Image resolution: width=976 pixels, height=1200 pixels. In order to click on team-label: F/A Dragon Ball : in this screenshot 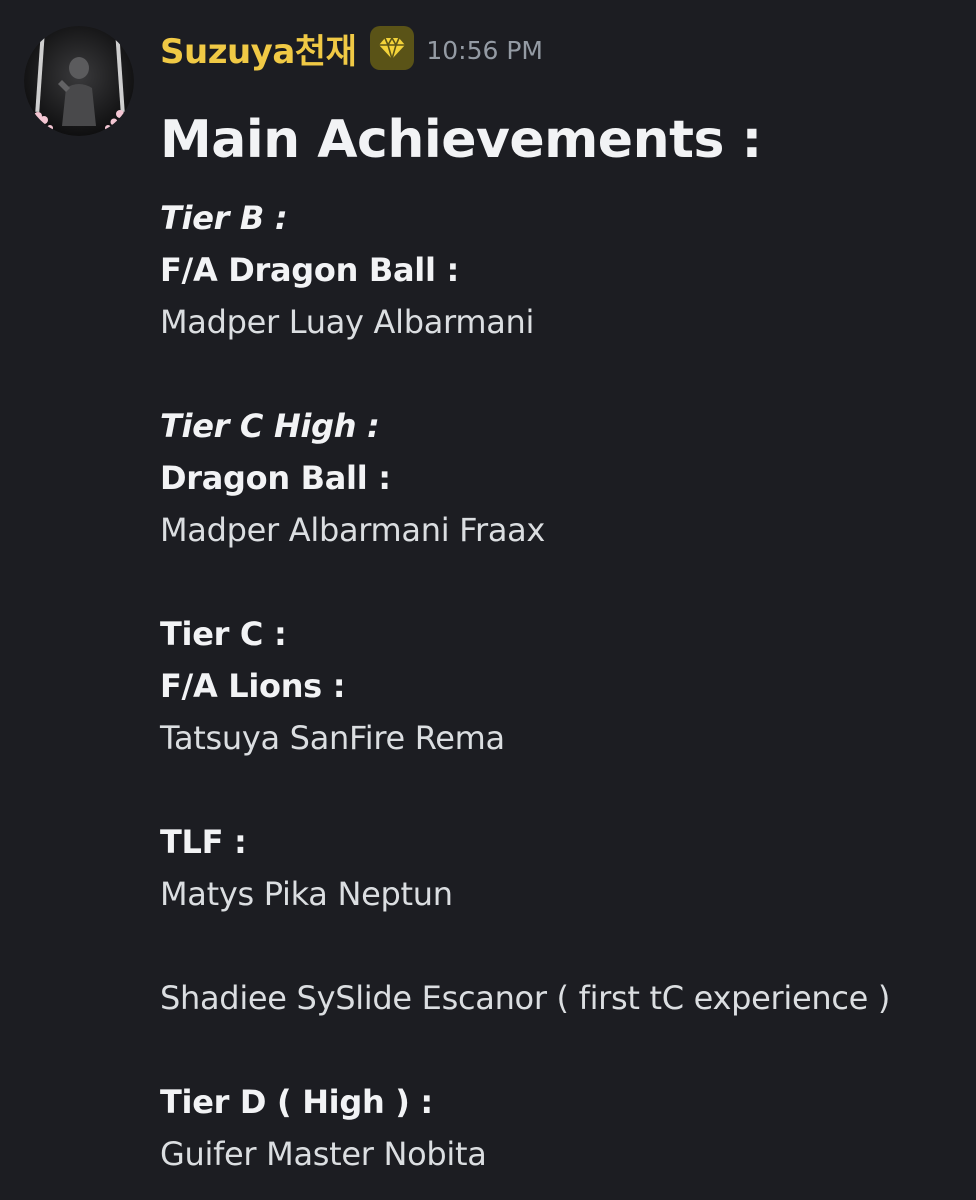, I will do `click(309, 270)`.